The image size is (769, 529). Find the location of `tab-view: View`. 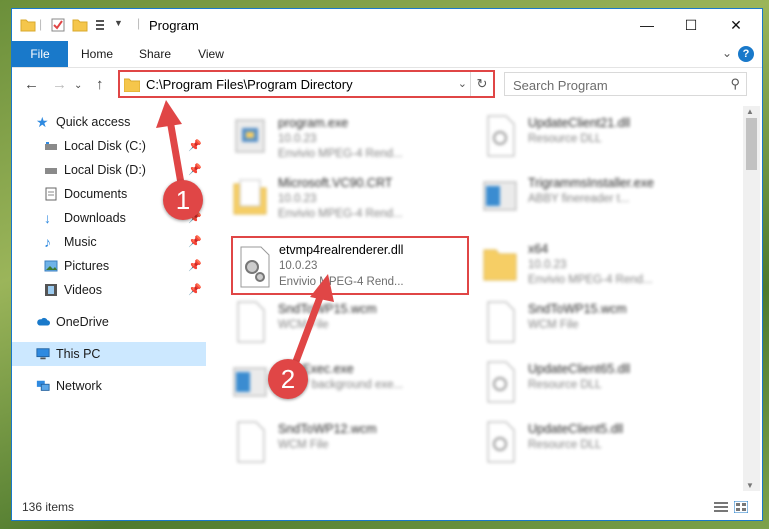

tab-view: View is located at coordinates (211, 54).